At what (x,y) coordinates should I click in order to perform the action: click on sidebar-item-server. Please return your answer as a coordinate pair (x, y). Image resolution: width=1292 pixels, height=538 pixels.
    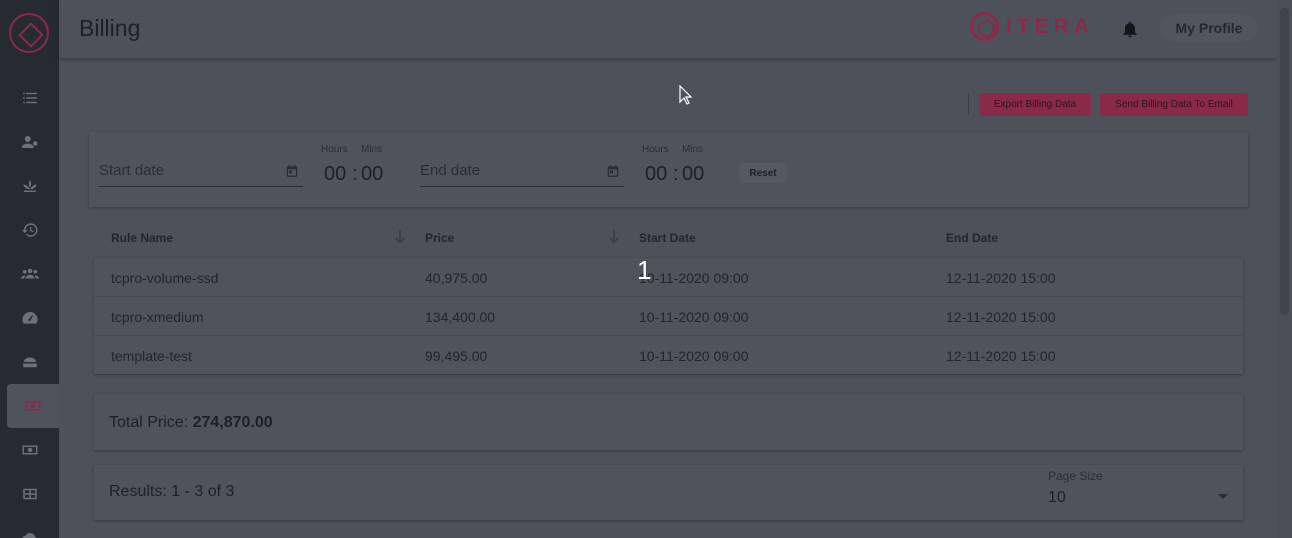
    Looking at the image, I should click on (29, 362).